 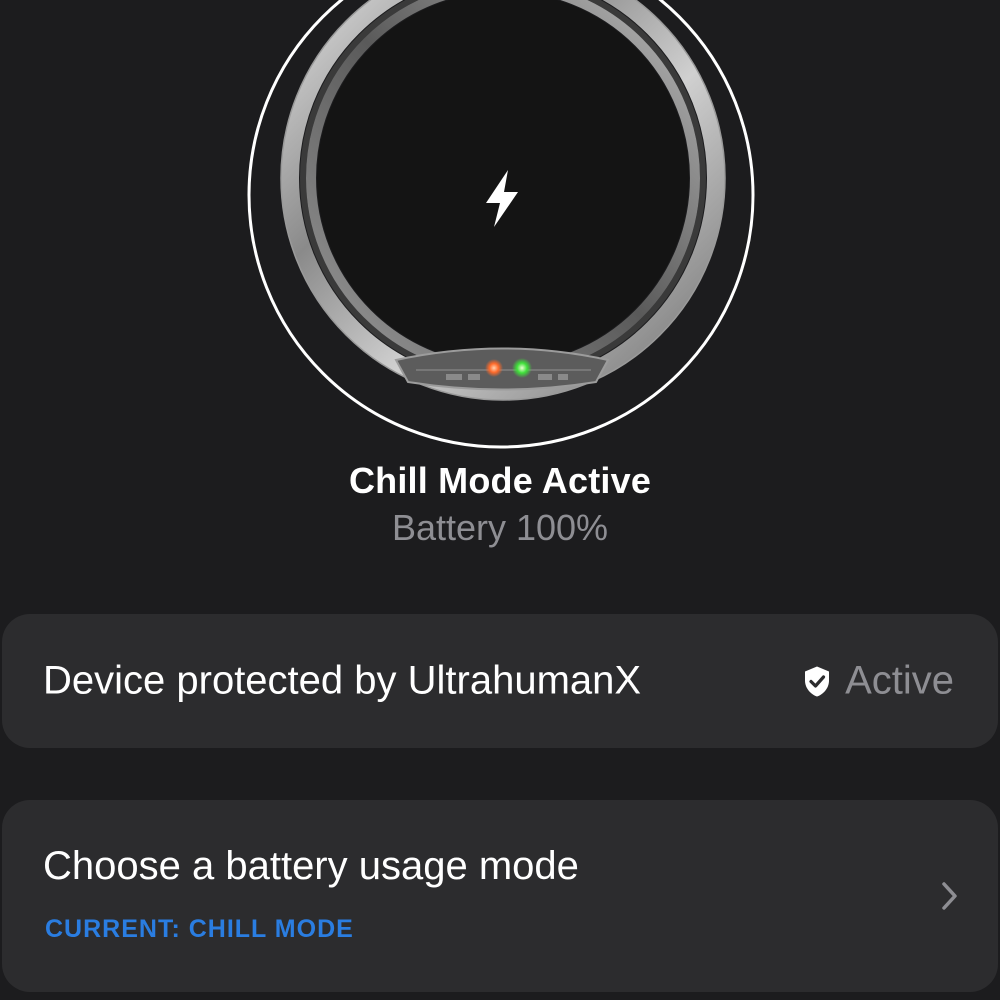 What do you see at coordinates (899, 680) in the screenshot?
I see `protection-status-text: Active` at bounding box center [899, 680].